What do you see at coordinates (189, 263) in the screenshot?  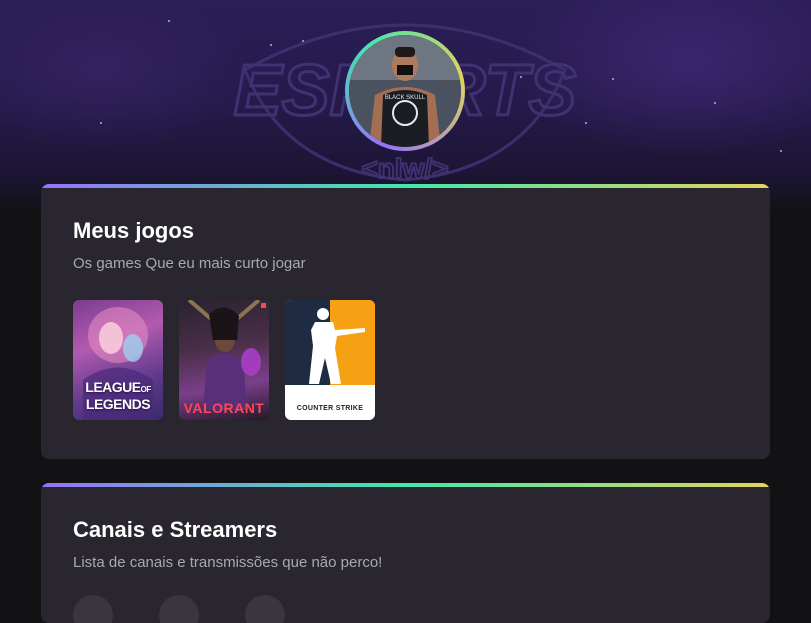 I see `games-subtitle: Os games Que eu mais curto jogar` at bounding box center [189, 263].